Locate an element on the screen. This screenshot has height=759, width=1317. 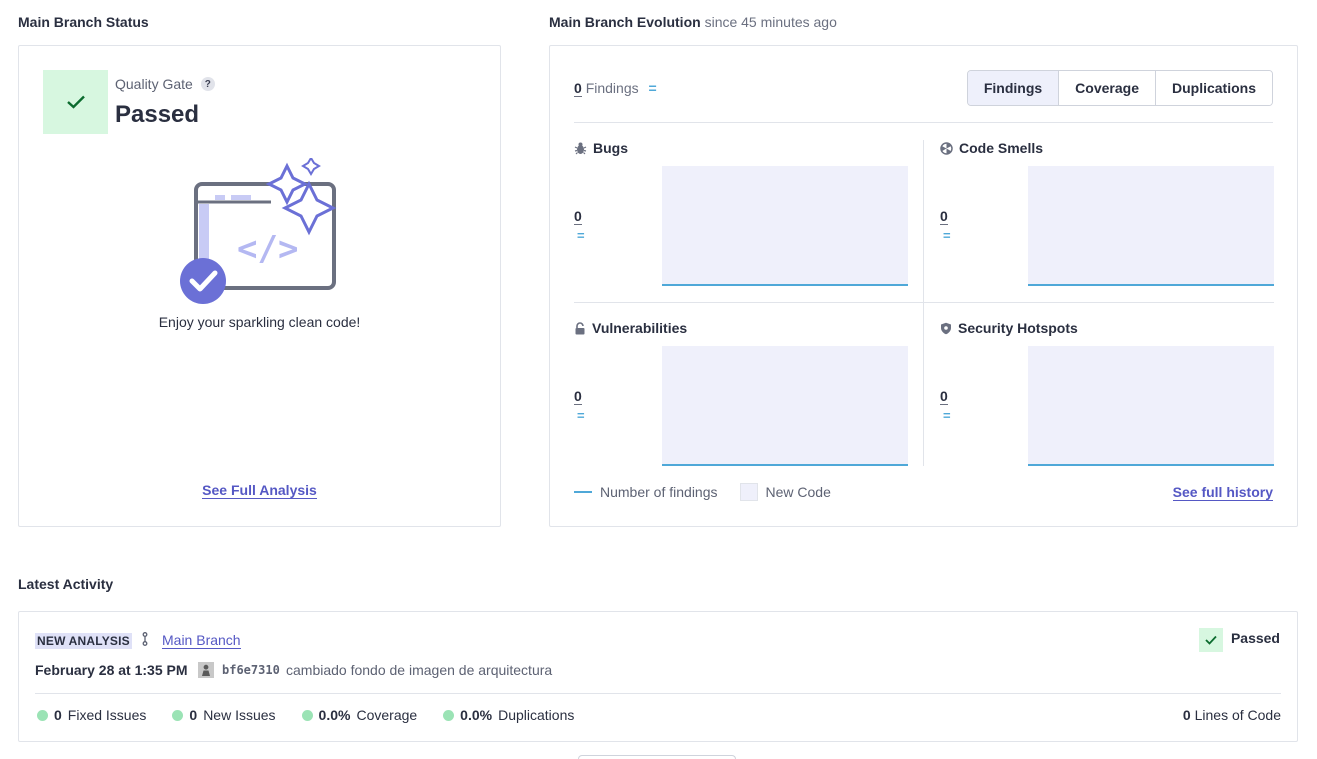
code-smells-title: Code Smells is located at coordinates (991, 148).